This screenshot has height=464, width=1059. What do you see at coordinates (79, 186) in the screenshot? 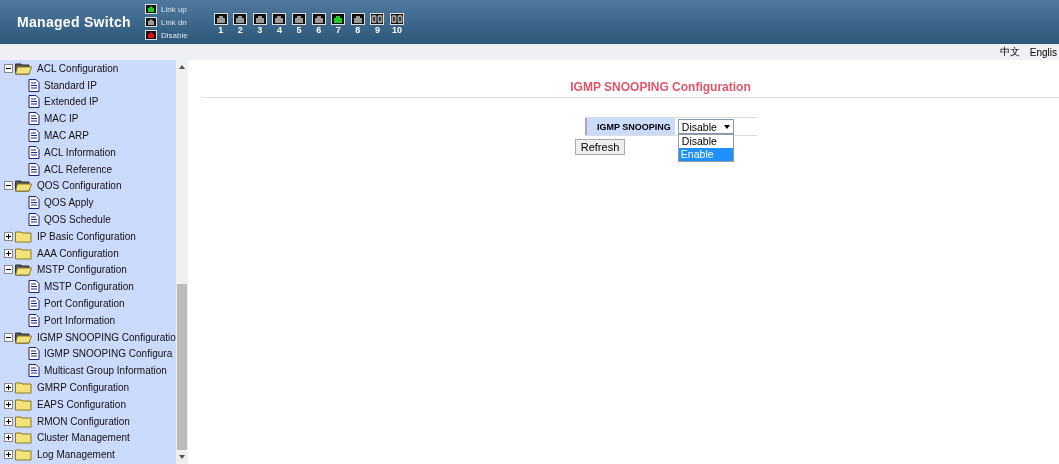
I see `tree-folder-item: QOS Configuration` at bounding box center [79, 186].